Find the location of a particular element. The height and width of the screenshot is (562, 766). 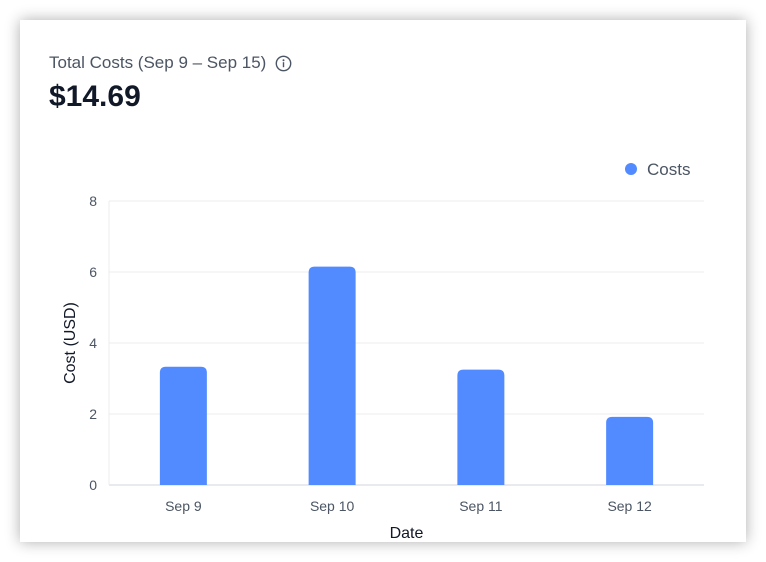

x-tick-label: Sep 10 is located at coordinates (332, 506).